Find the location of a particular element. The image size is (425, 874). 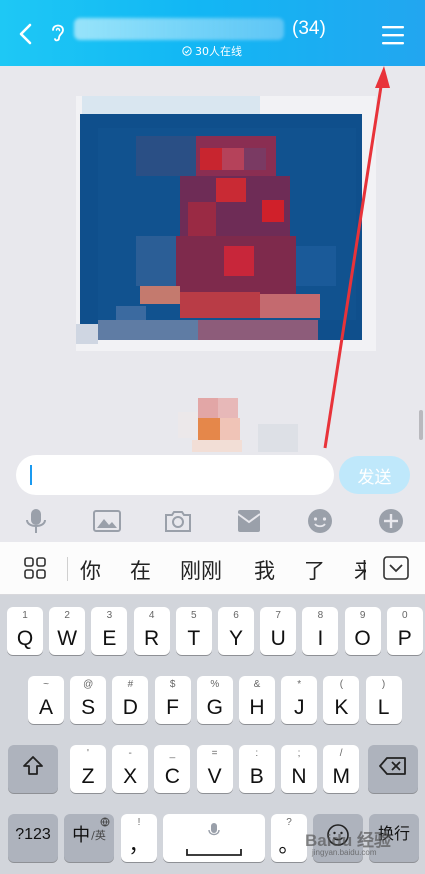

key-secondary-label: ; is located at coordinates (299, 753).